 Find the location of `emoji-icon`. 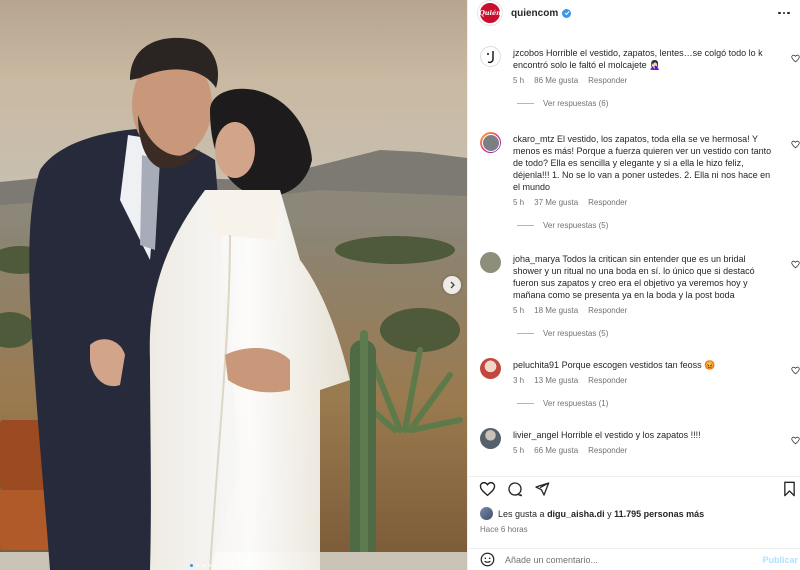

emoji-icon is located at coordinates (487, 559).